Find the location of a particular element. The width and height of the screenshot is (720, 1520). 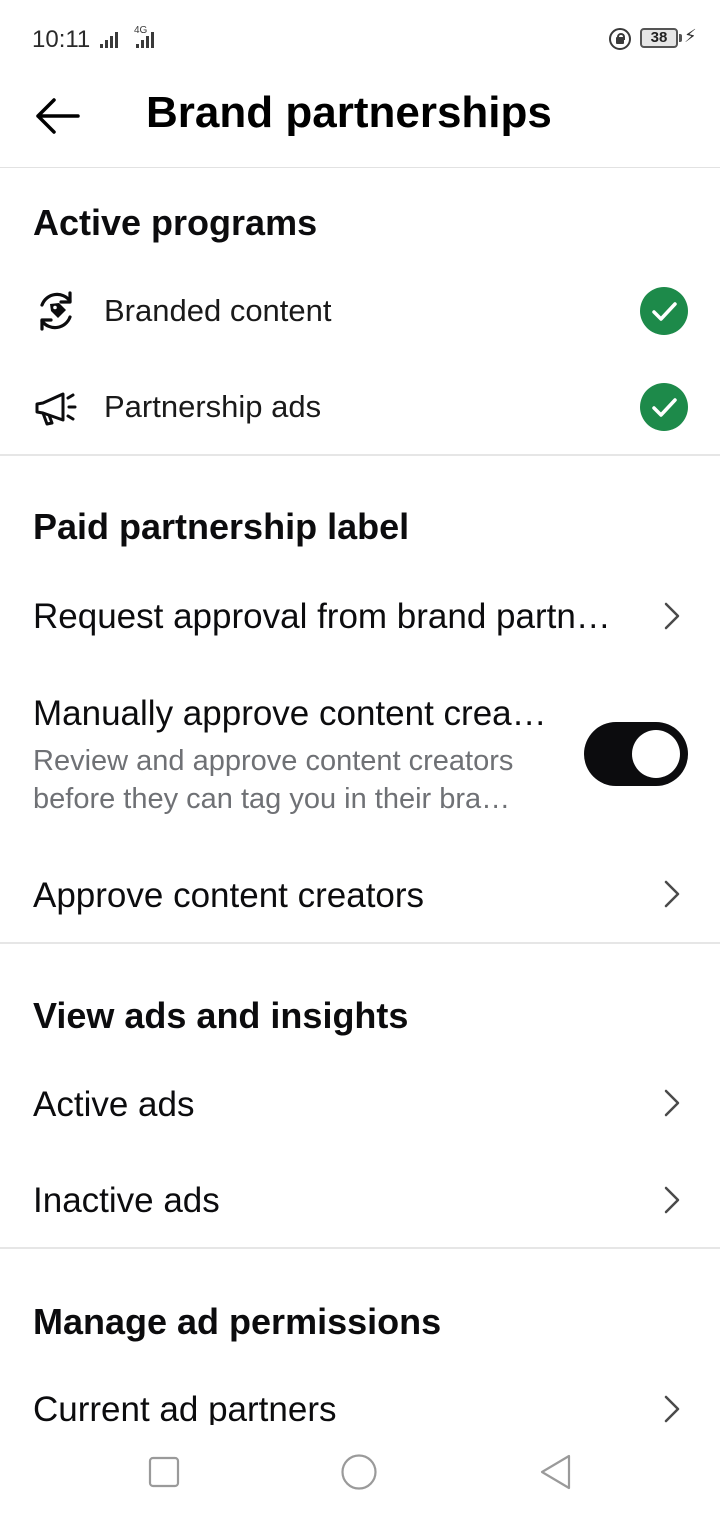

header: Brand partnerships is located at coordinates (360, 123).